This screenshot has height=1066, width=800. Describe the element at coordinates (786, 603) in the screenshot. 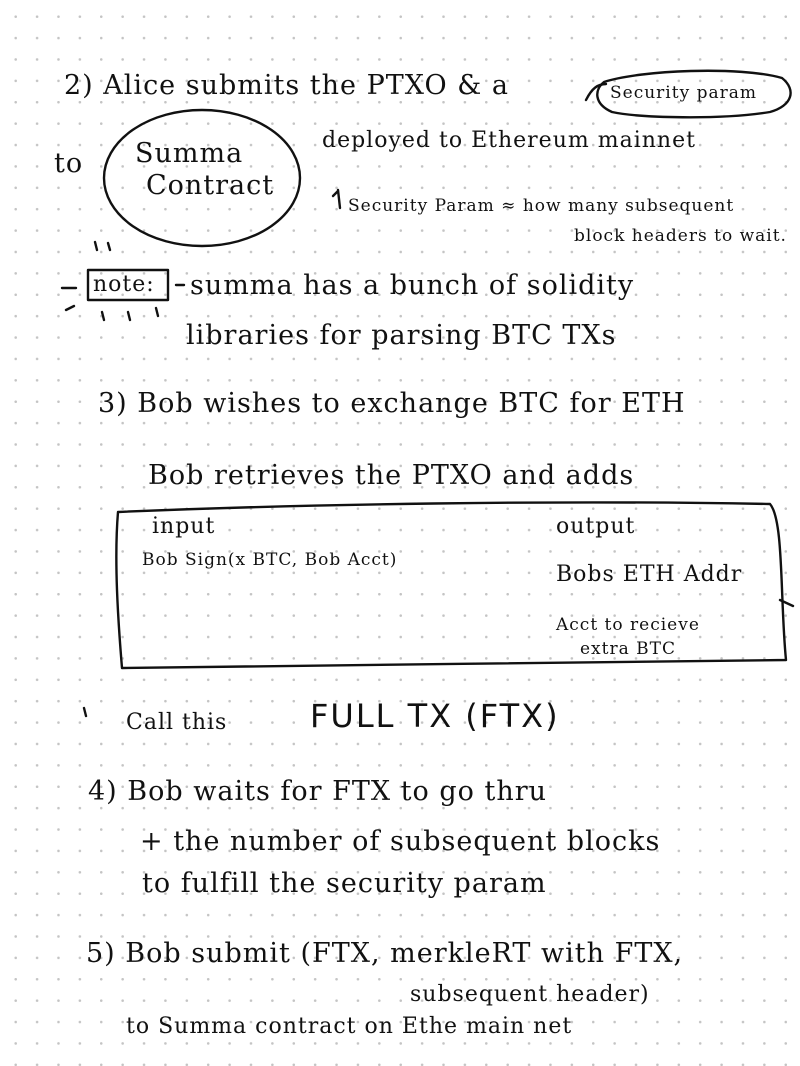

I see `box-edge-tick` at that location.